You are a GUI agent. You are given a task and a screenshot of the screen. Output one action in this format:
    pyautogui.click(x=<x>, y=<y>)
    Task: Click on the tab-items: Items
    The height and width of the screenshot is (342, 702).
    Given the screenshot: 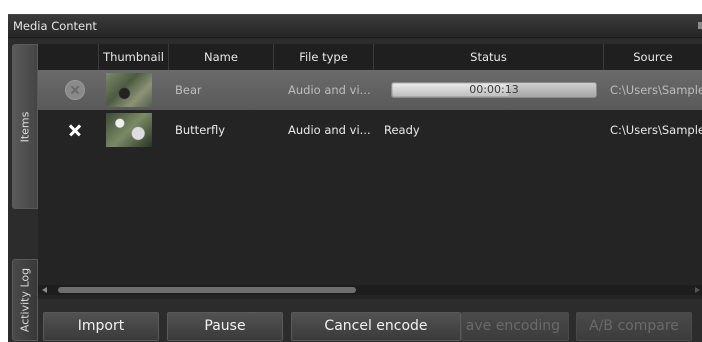 What is the action you would take?
    pyautogui.click(x=25, y=126)
    